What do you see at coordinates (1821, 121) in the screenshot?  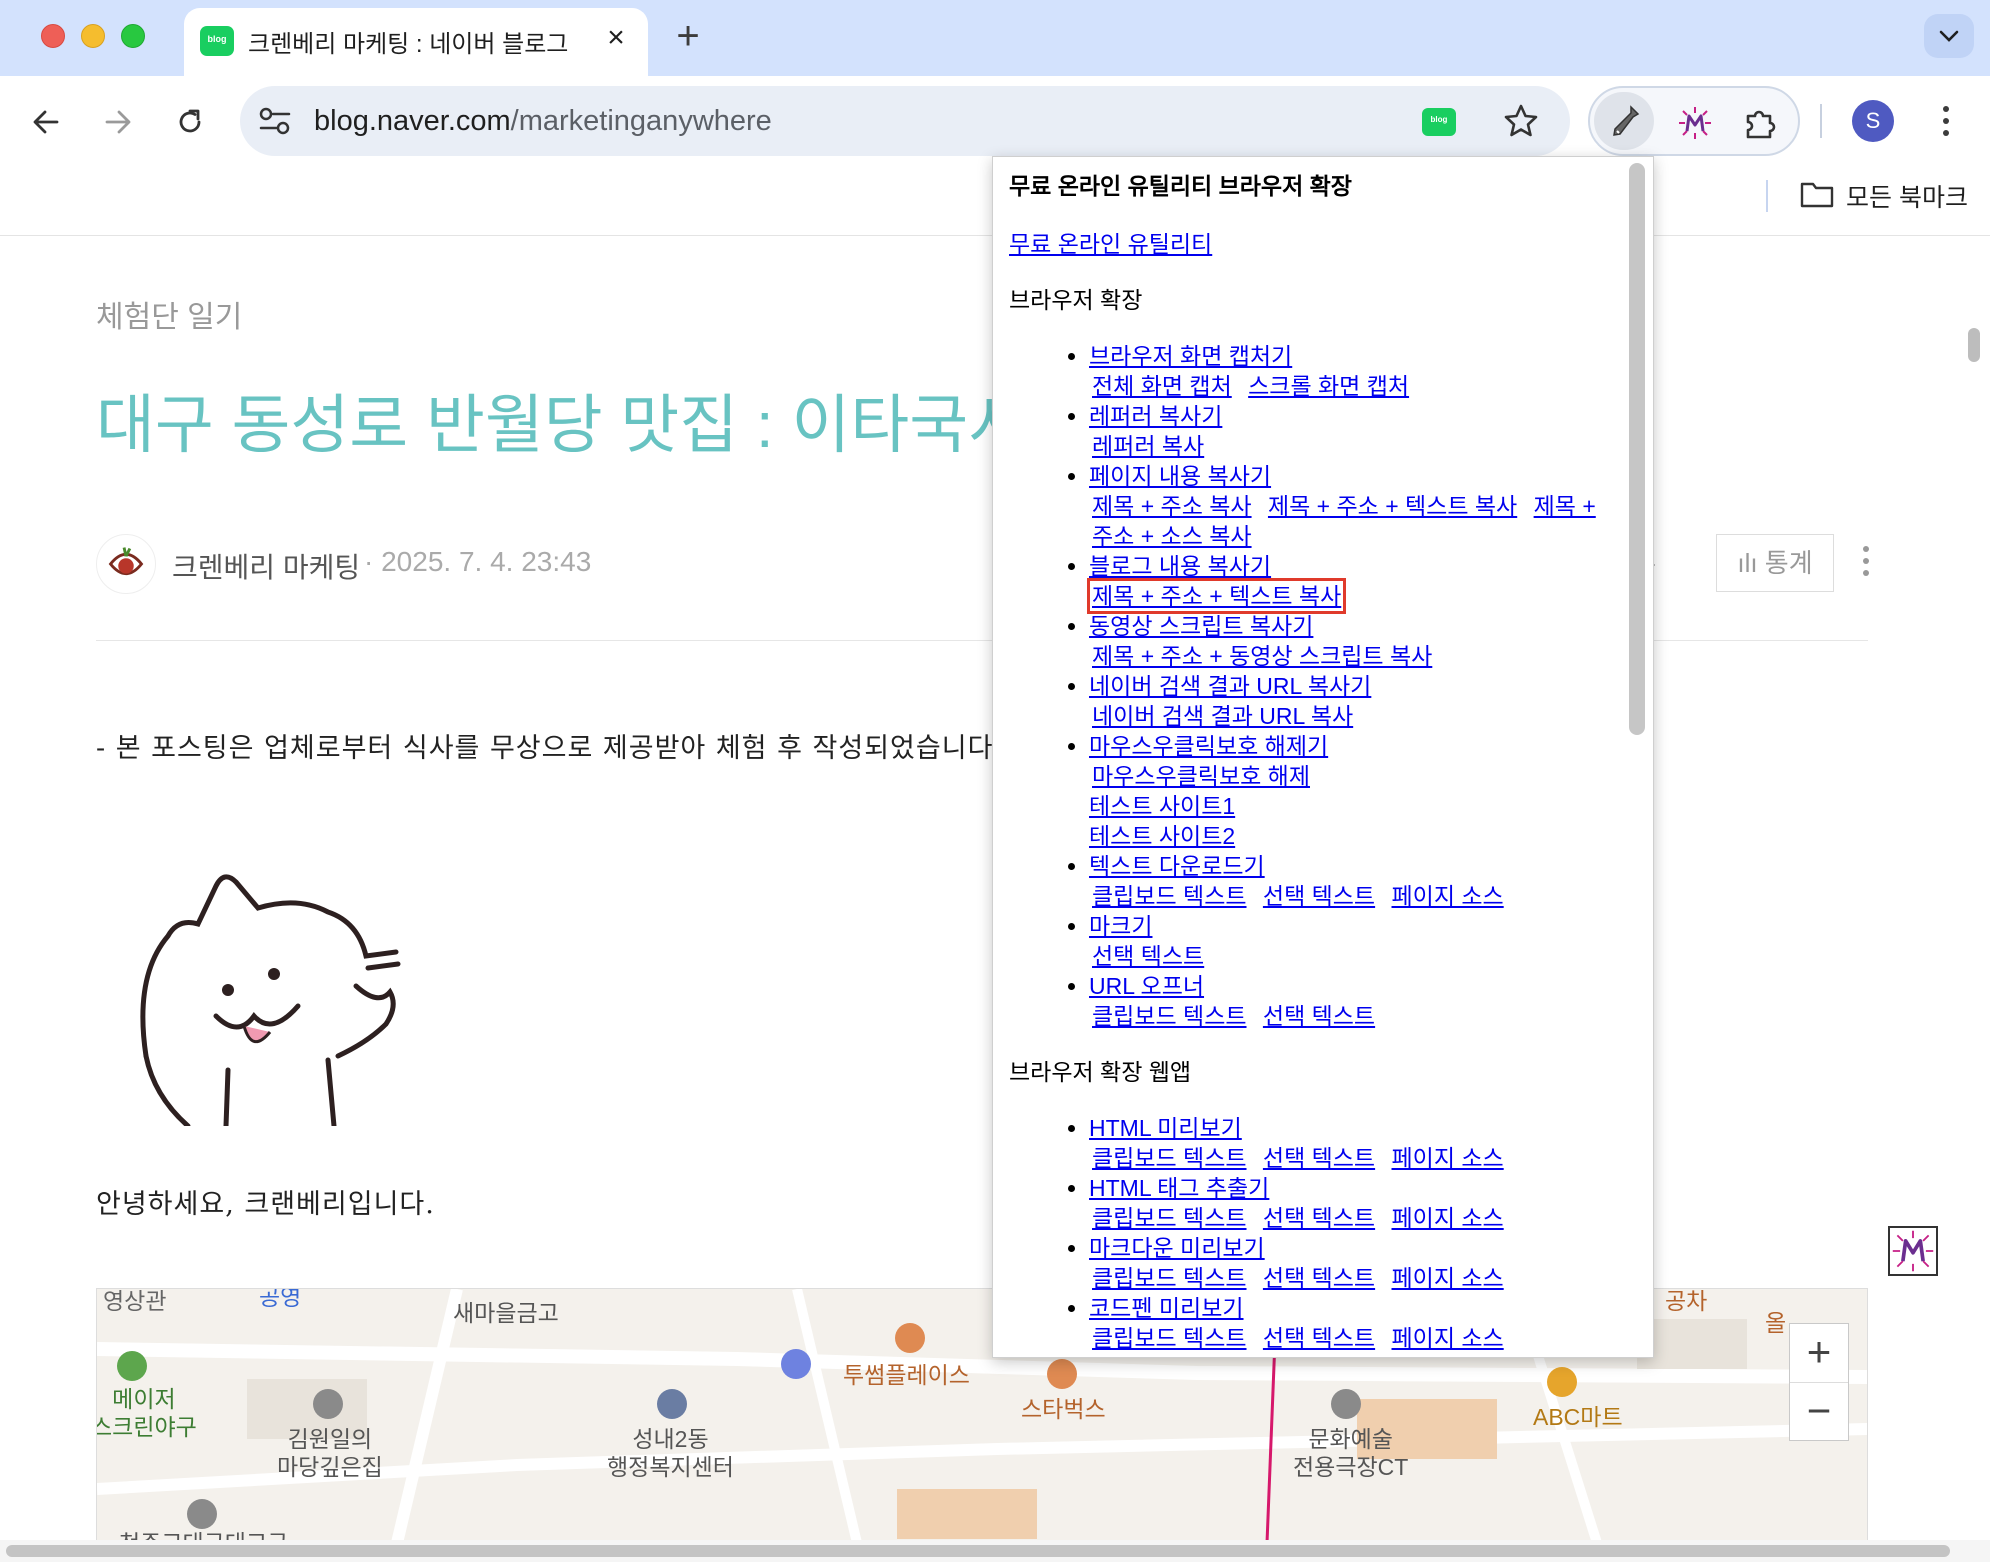 I see `toolbar-separator` at bounding box center [1821, 121].